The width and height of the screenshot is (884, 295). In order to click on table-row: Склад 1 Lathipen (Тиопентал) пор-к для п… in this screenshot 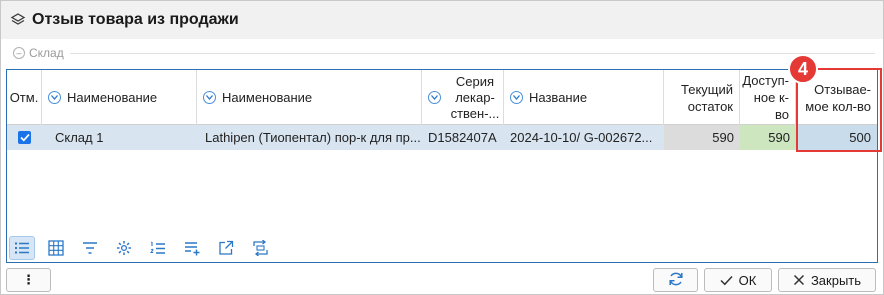, I will do `click(442, 137)`.